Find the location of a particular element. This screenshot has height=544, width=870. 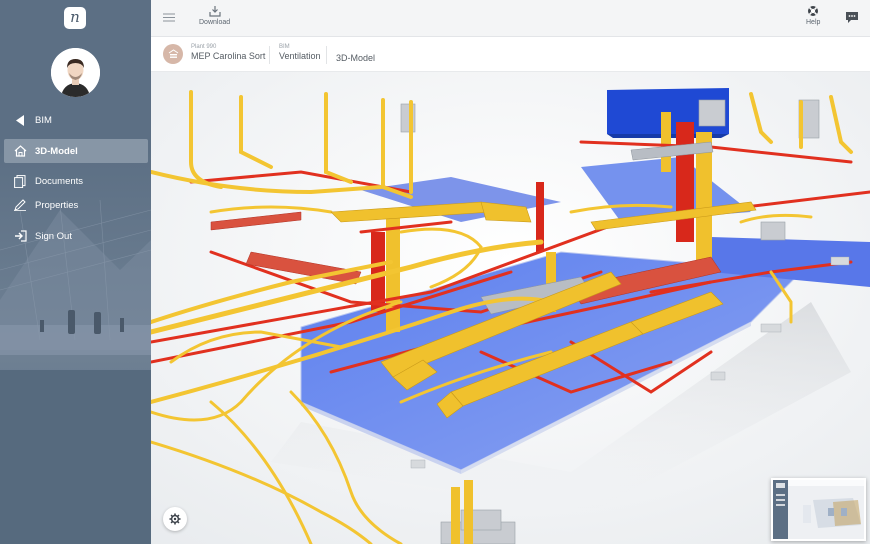

breadcrumb-project-name: MEP Carolina Sort is located at coordinates (228, 56).